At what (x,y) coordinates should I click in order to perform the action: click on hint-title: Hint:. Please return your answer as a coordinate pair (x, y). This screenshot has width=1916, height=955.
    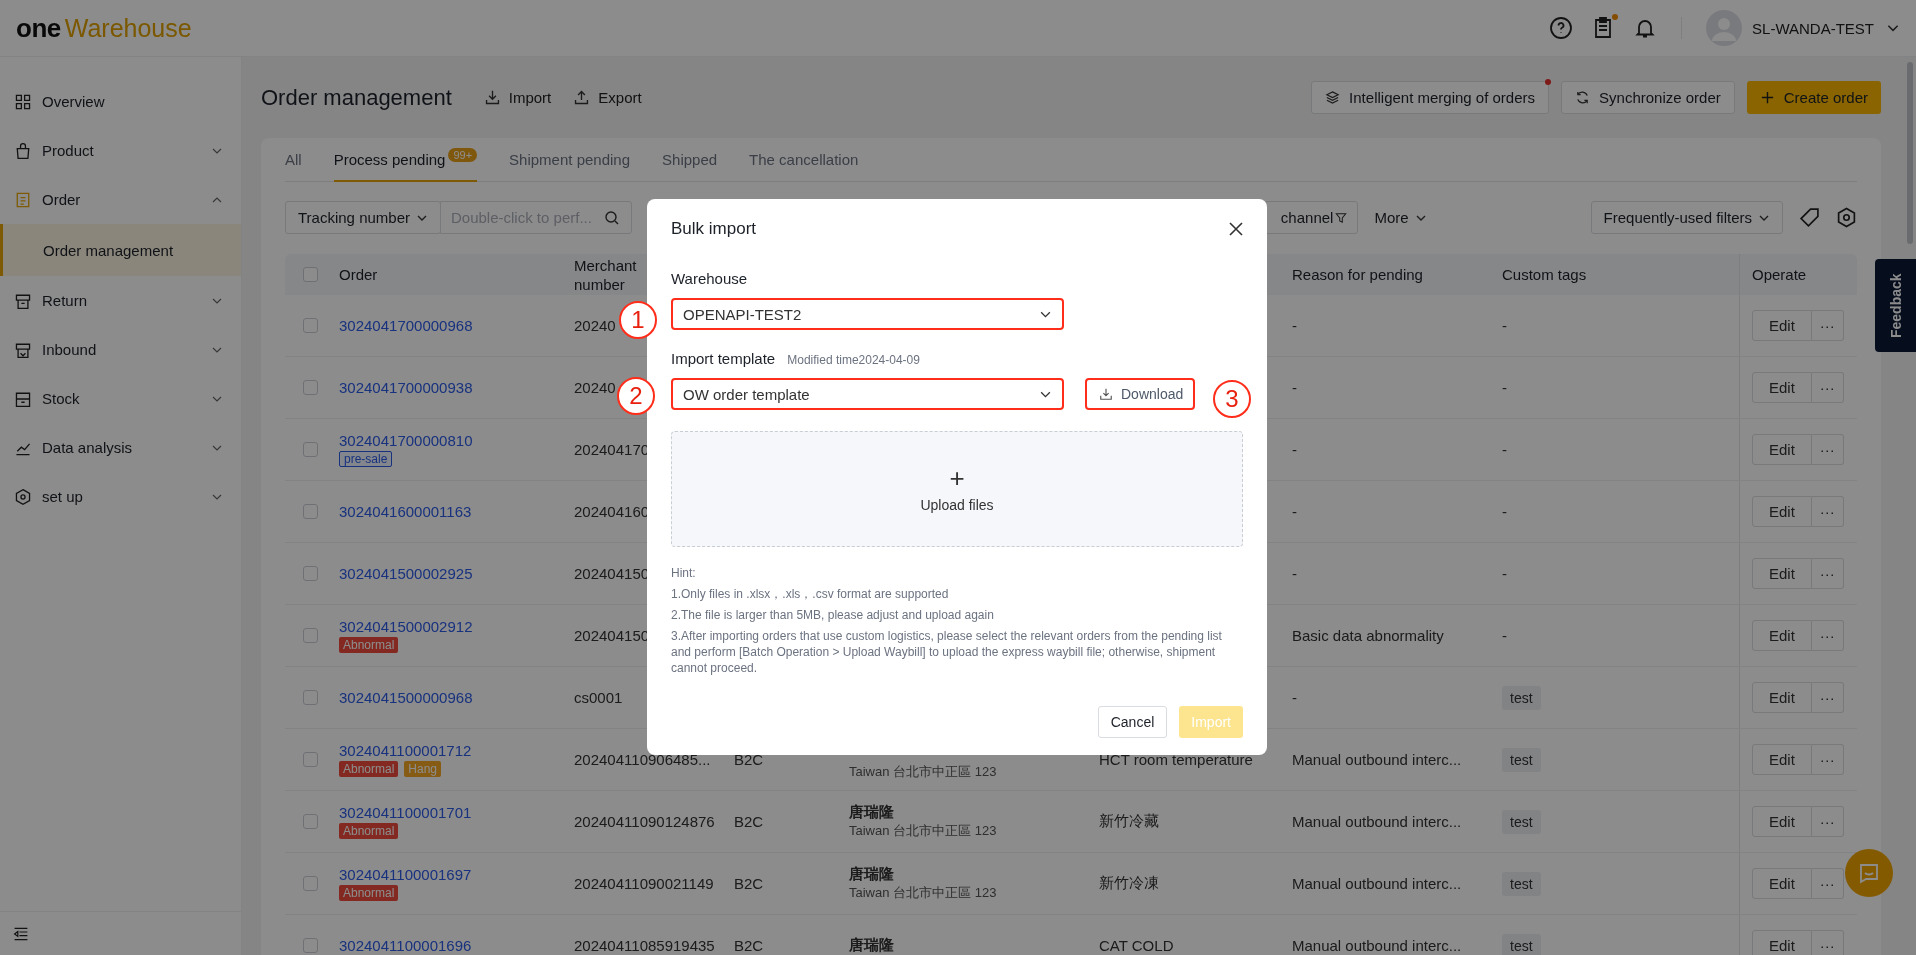
    Looking at the image, I should click on (684, 573).